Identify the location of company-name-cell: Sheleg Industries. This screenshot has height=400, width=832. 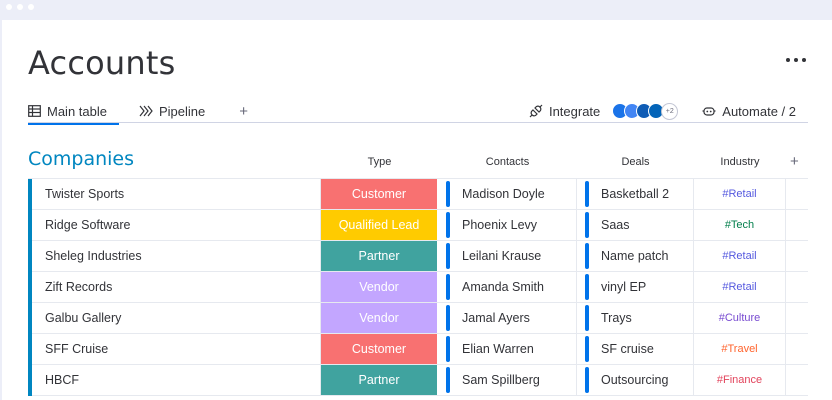
(174, 256).